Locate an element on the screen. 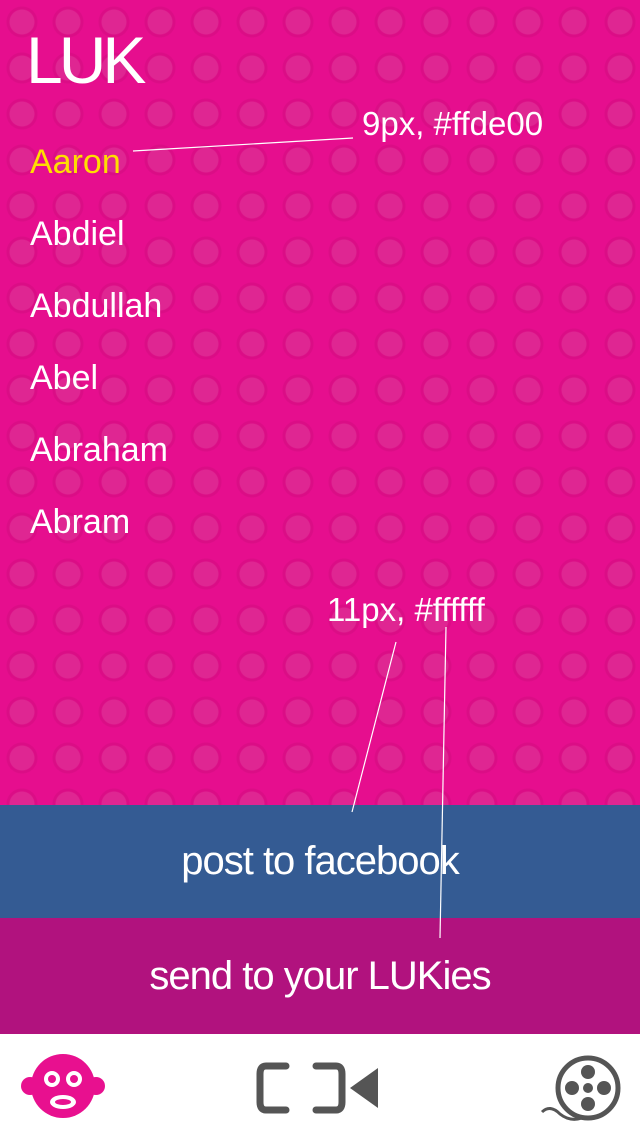 This screenshot has width=640, height=1136. post-to-facebook-label: post to facebook is located at coordinates (320, 861).